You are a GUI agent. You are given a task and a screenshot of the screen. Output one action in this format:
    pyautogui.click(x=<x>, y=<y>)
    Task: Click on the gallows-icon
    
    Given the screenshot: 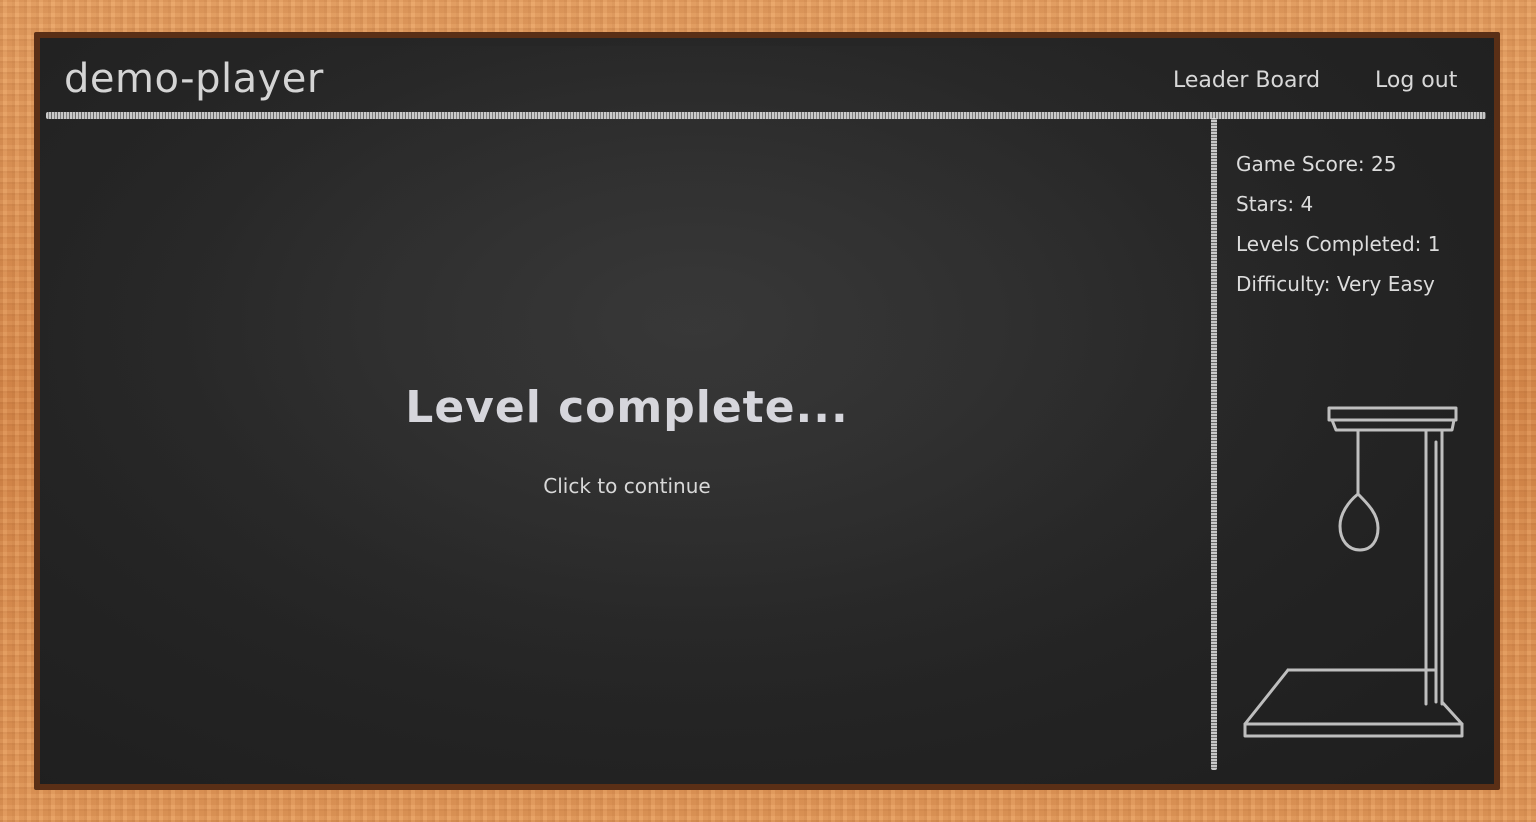 What is the action you would take?
    pyautogui.click(x=1353, y=572)
    